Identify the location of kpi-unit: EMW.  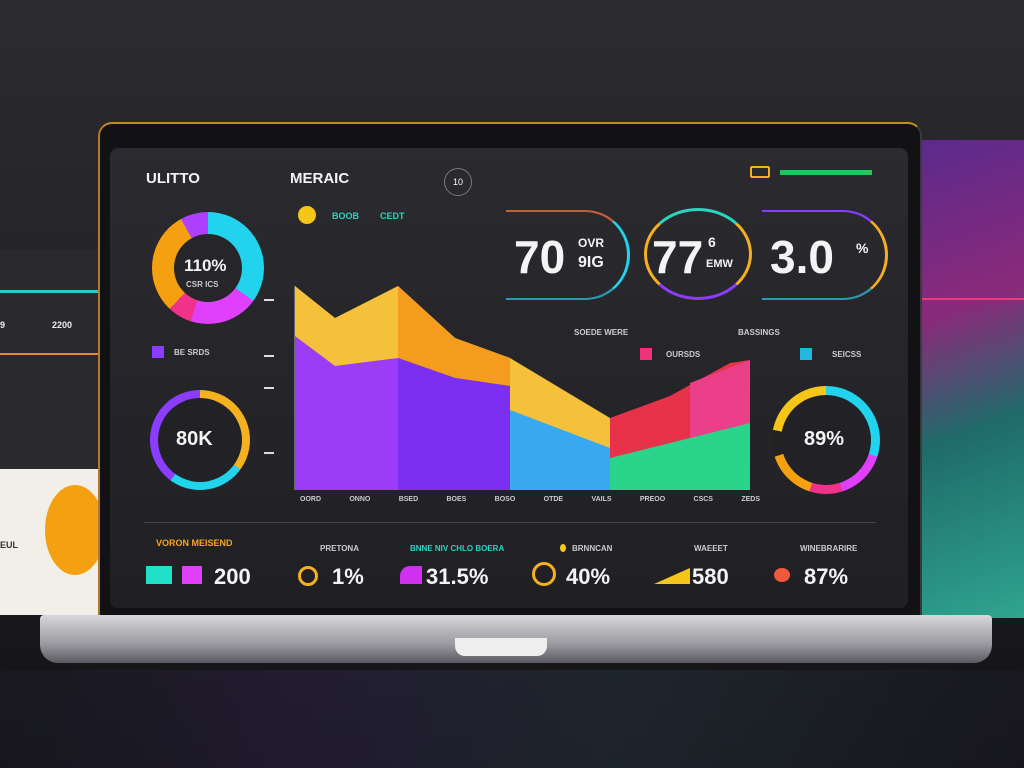
(719, 264).